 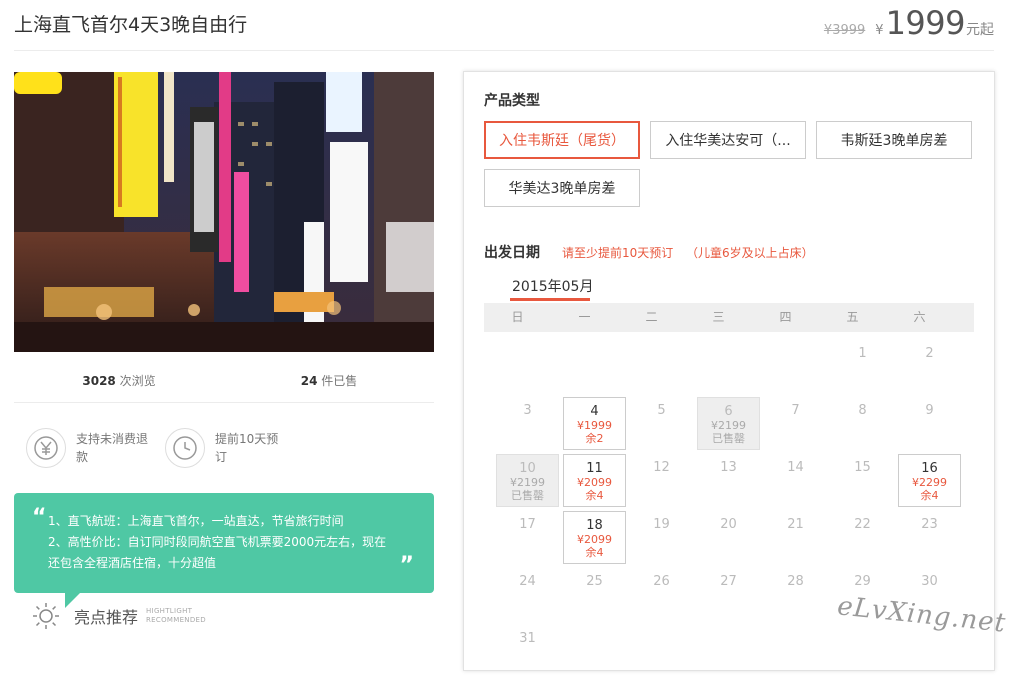 What do you see at coordinates (862, 524) in the screenshot?
I see `calendar-day: 22` at bounding box center [862, 524].